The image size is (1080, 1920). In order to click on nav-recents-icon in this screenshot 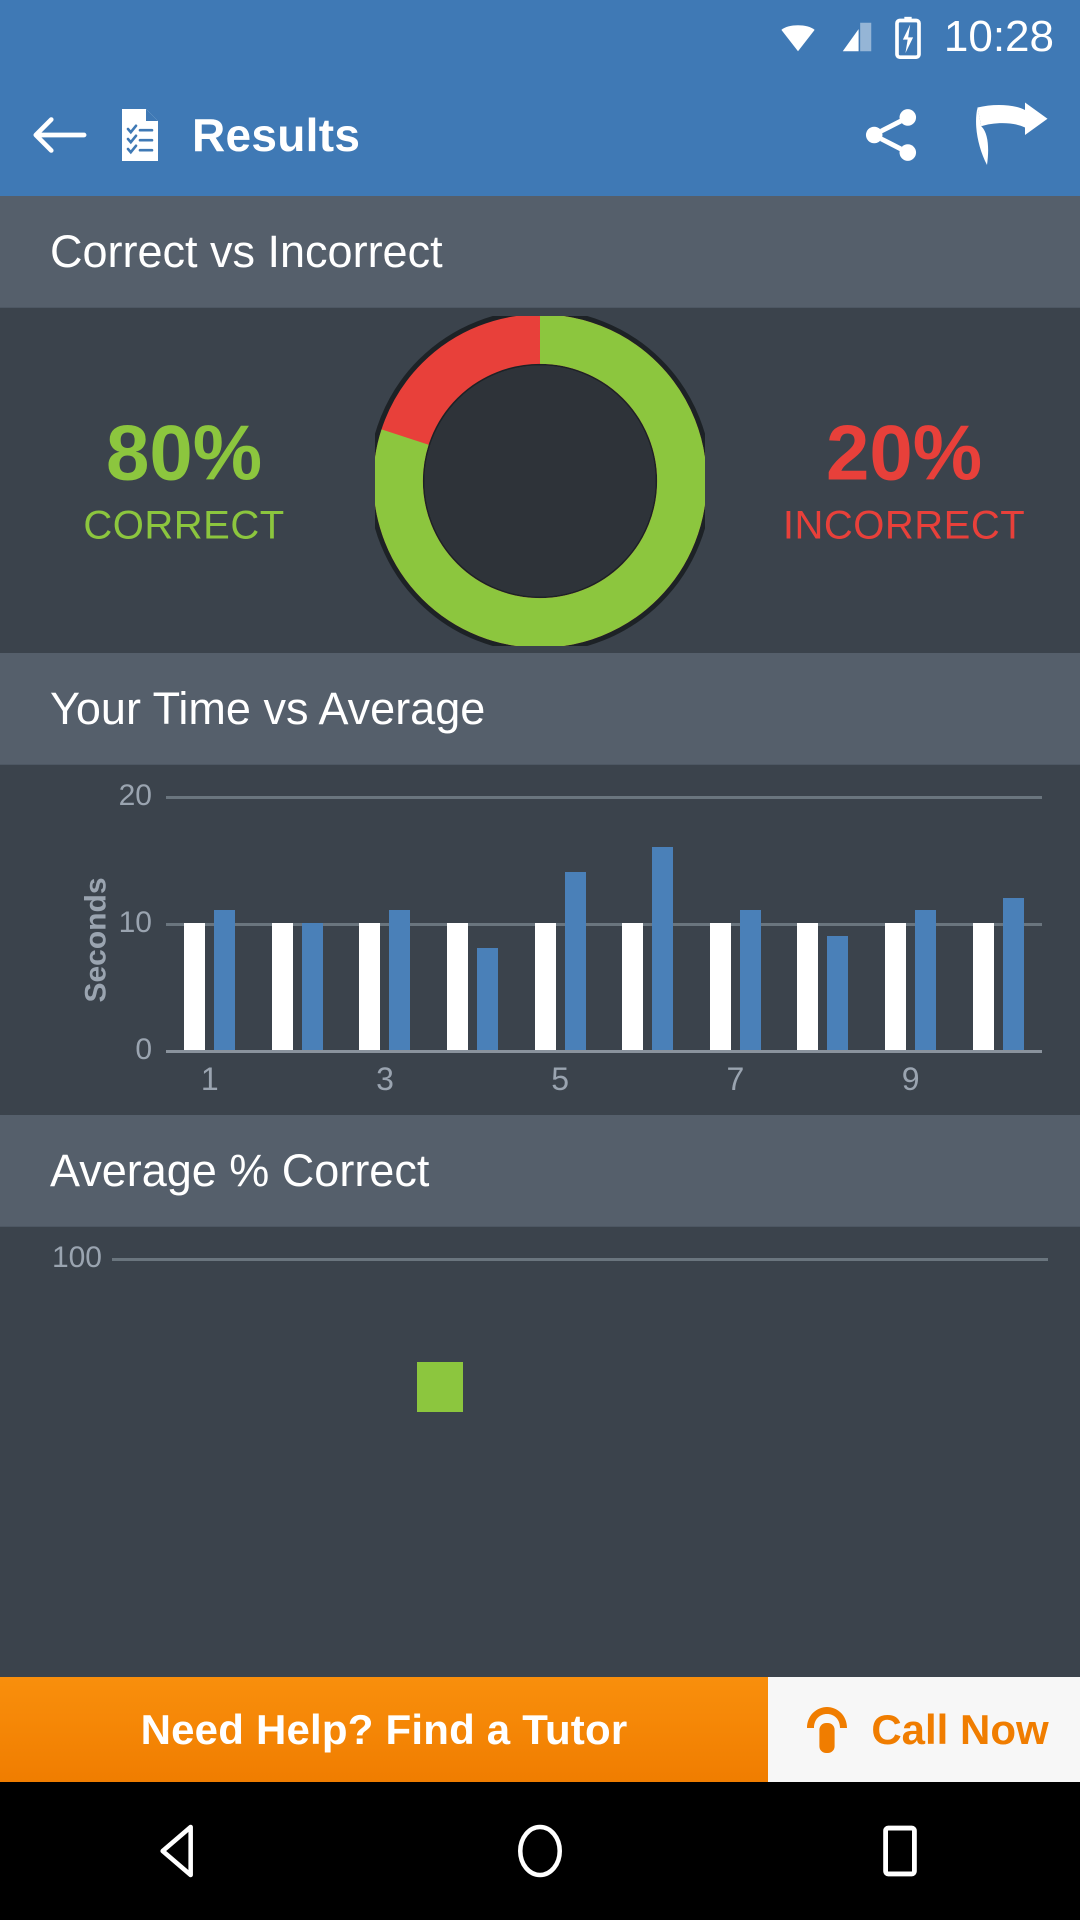, I will do `click(900, 1851)`.